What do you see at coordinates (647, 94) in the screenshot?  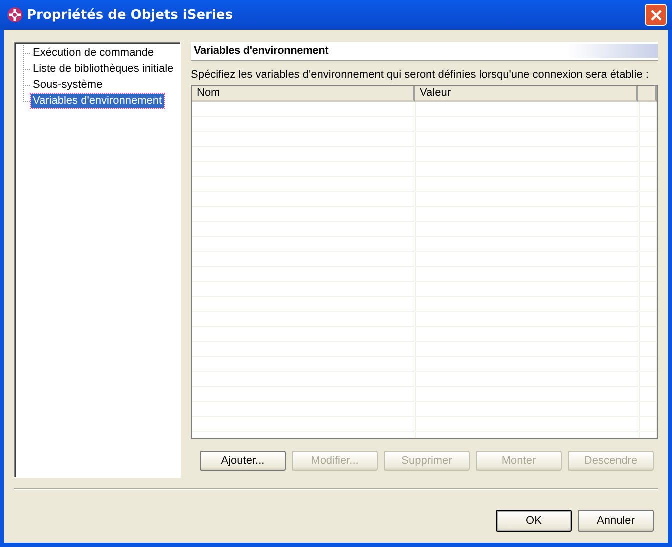 I see `column-header` at bounding box center [647, 94].